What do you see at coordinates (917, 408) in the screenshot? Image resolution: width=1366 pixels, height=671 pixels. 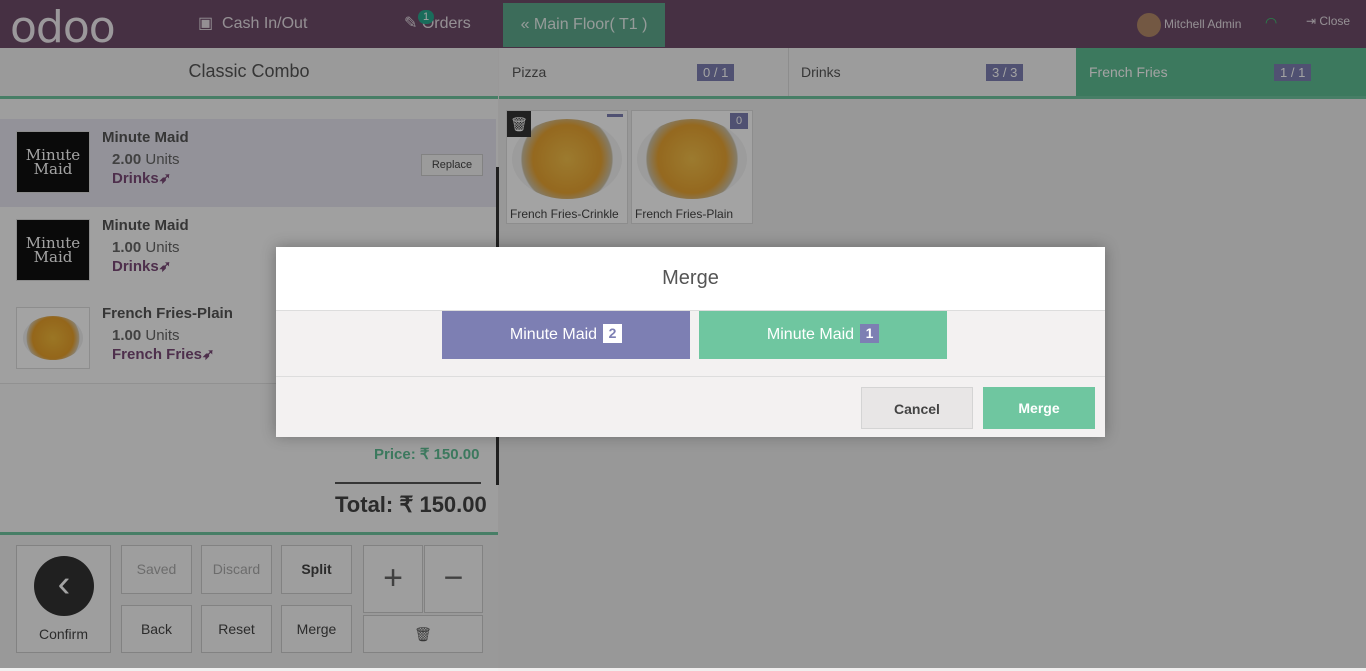 I see `cancel-button: Cancel` at bounding box center [917, 408].